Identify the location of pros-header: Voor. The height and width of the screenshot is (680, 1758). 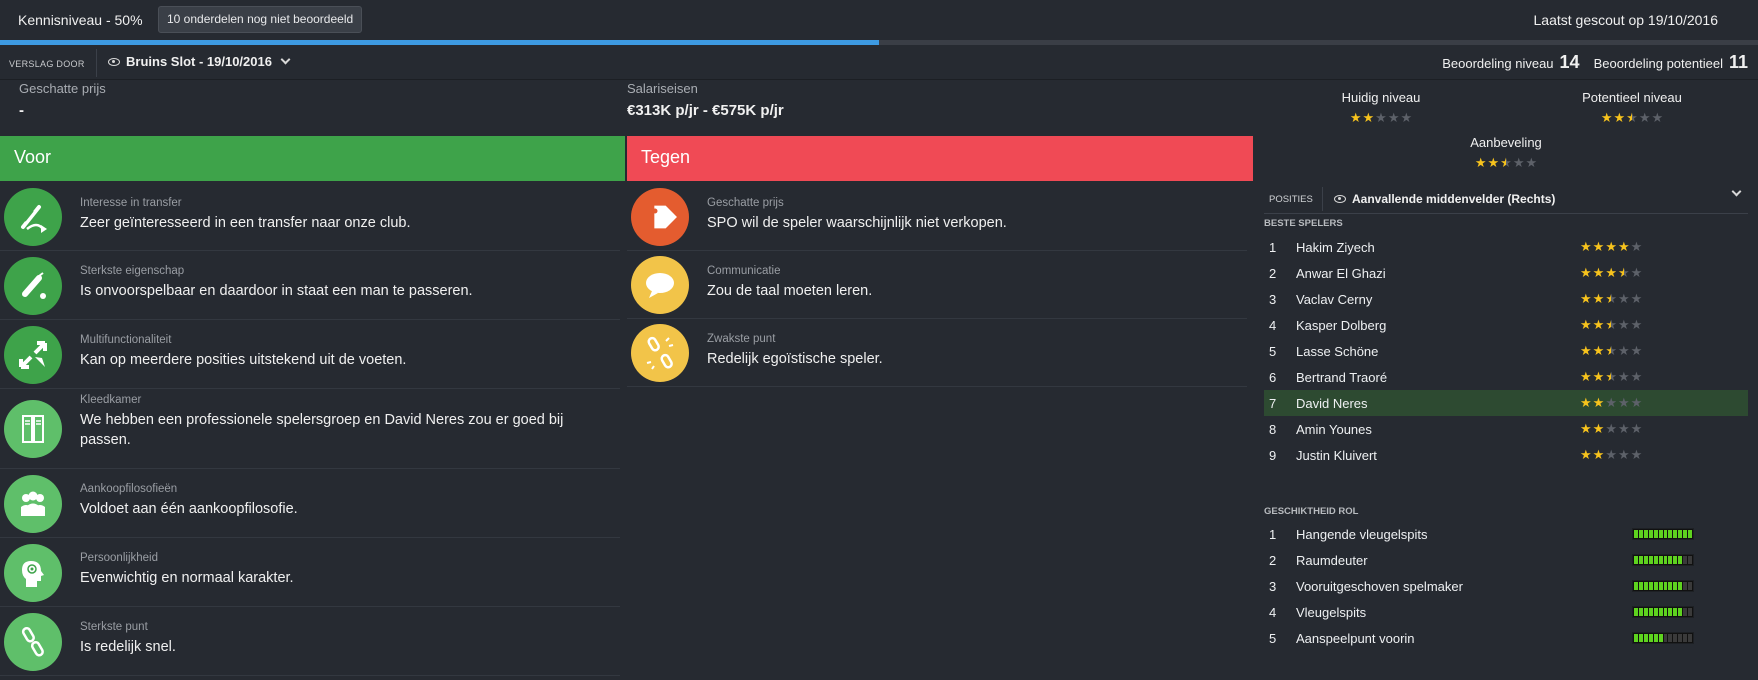
(312, 158).